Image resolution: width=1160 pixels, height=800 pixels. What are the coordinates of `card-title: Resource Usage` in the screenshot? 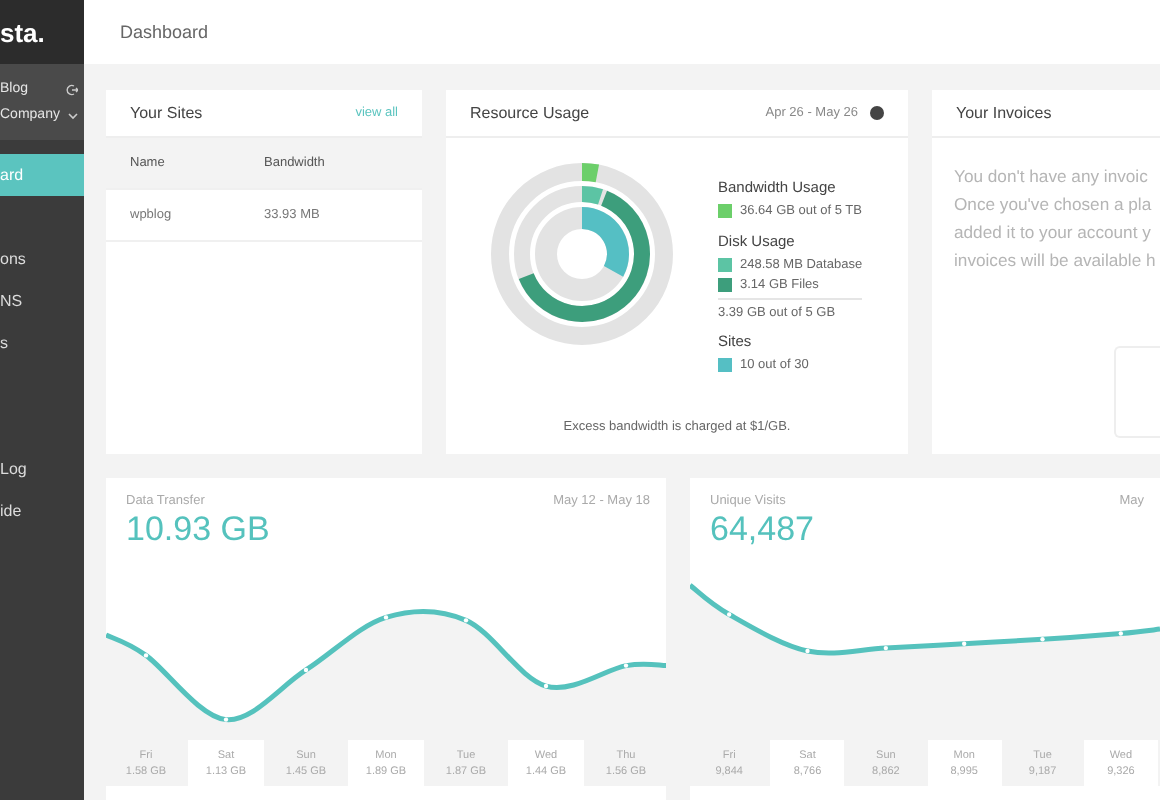 It's located at (530, 113).